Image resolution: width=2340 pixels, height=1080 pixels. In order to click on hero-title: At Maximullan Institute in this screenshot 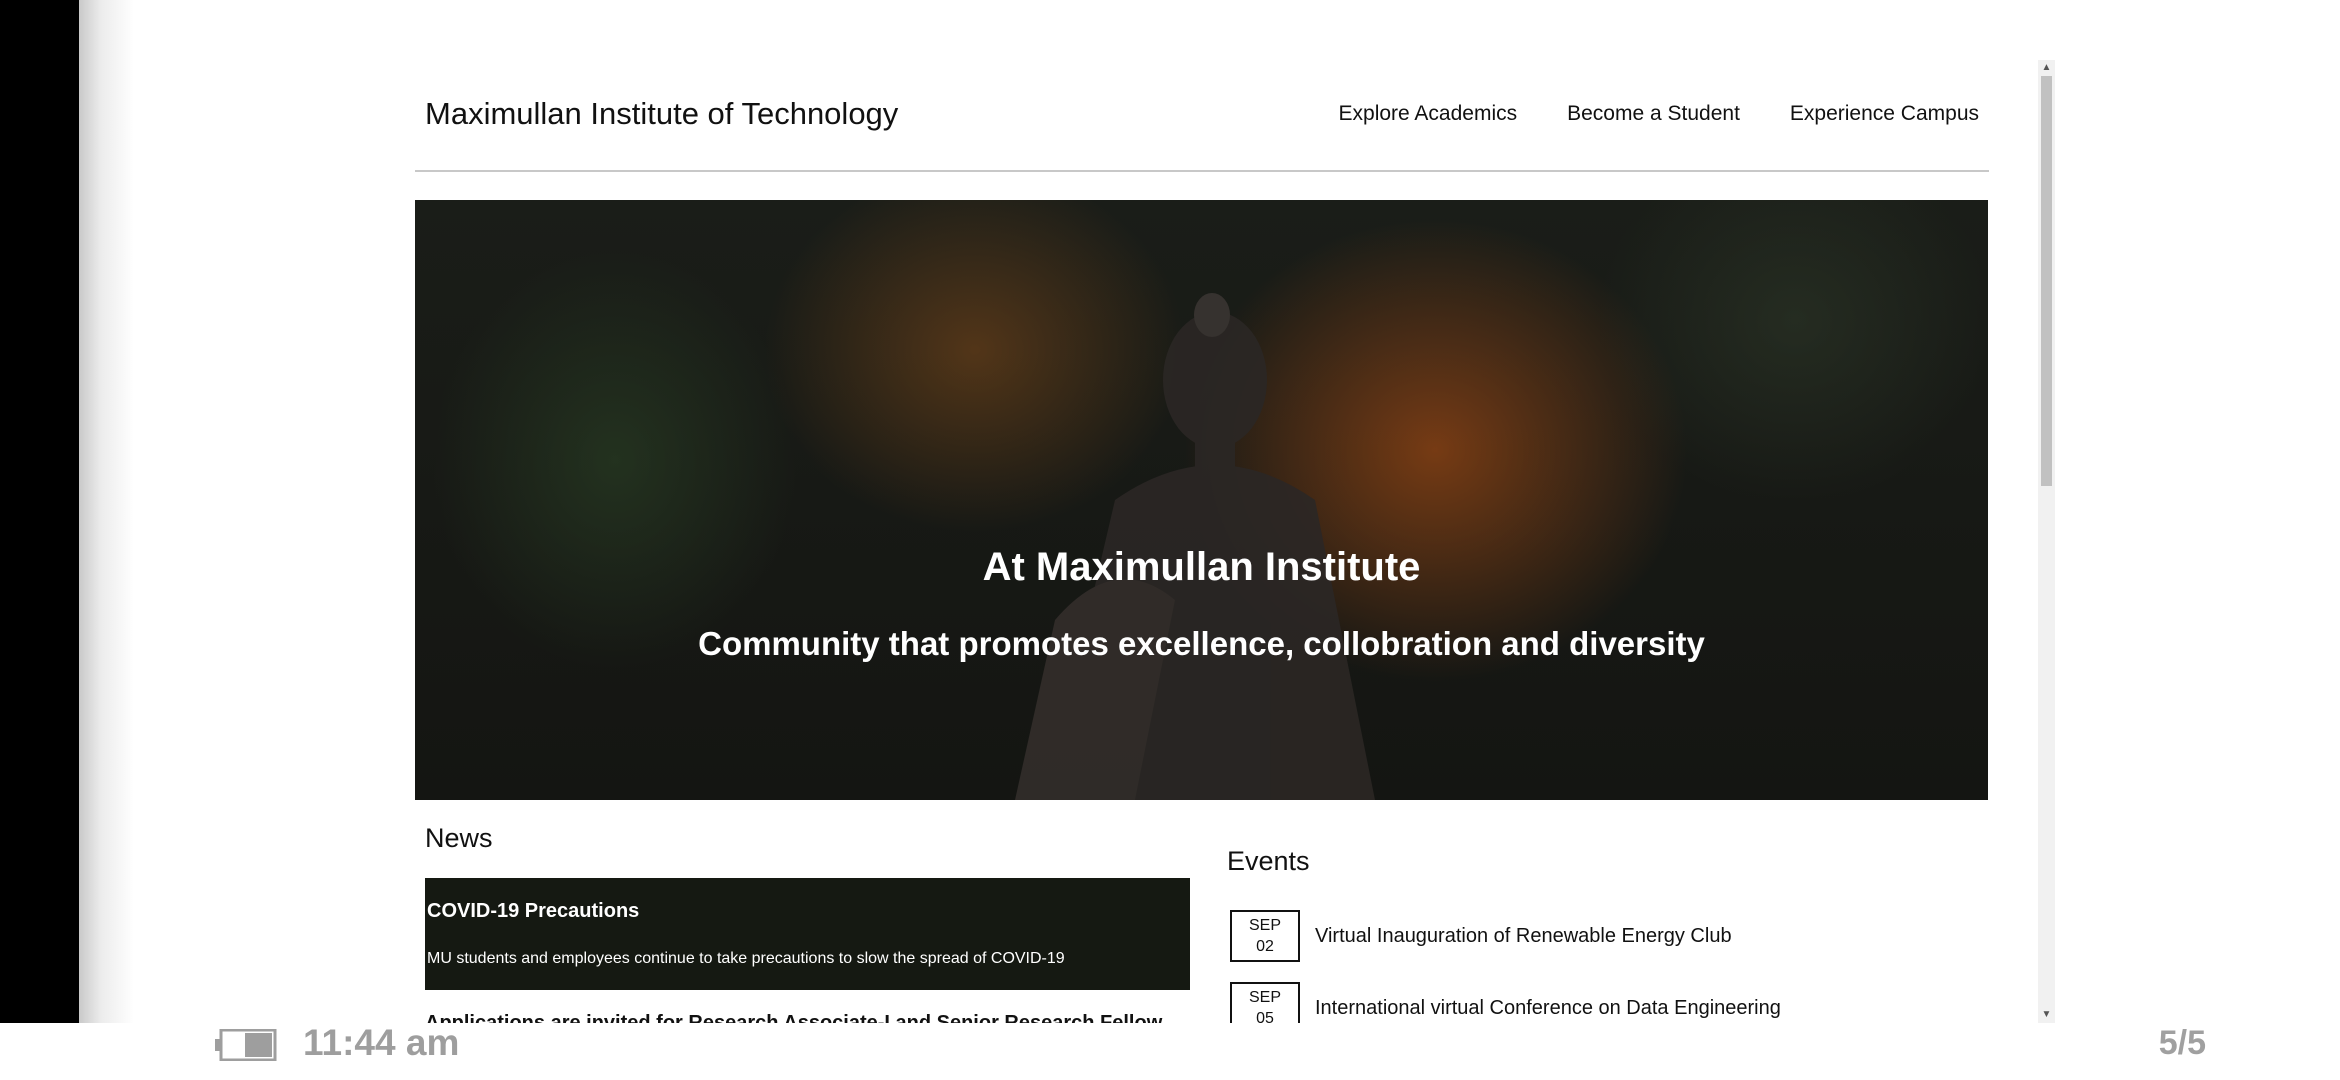, I will do `click(1201, 567)`.